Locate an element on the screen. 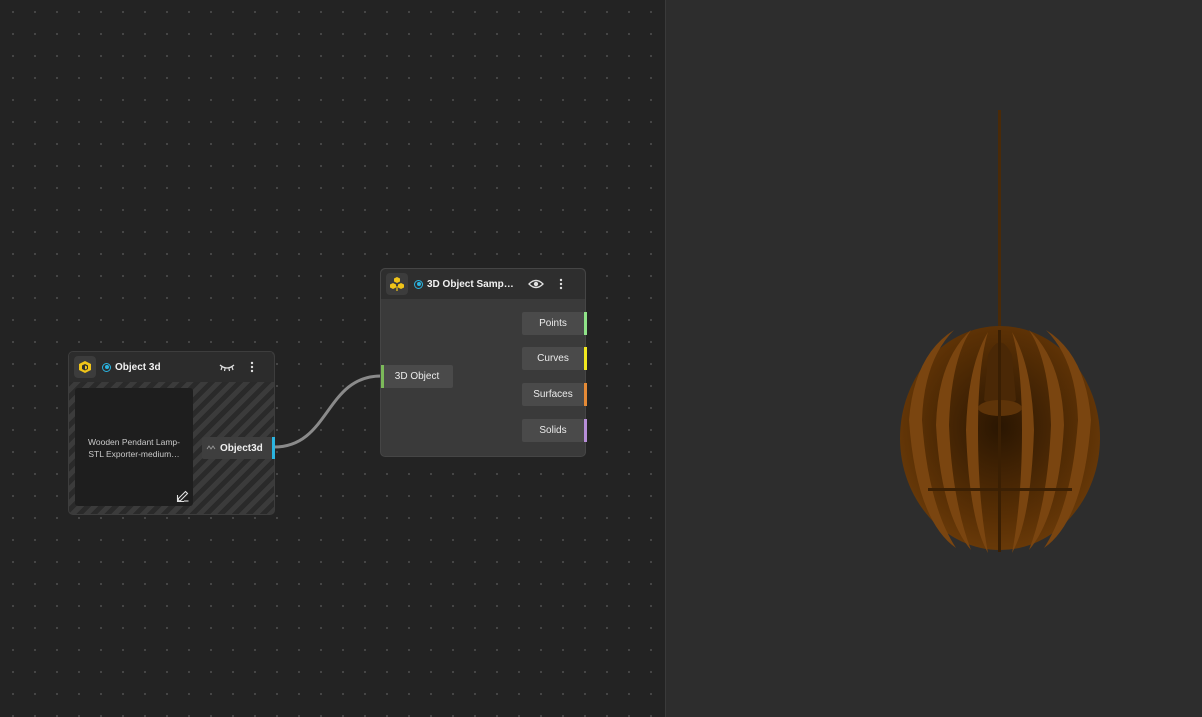 The image size is (1202, 717). output-port-curves: Curves is located at coordinates (554, 358).